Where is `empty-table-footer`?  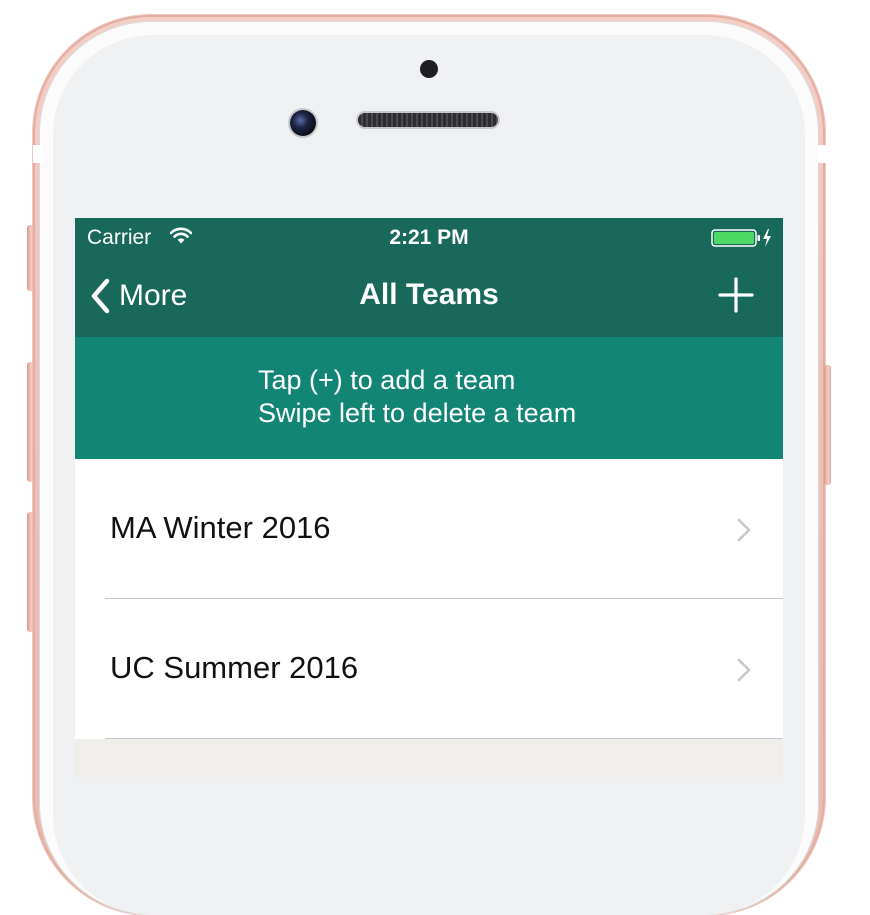
empty-table-footer is located at coordinates (429, 758).